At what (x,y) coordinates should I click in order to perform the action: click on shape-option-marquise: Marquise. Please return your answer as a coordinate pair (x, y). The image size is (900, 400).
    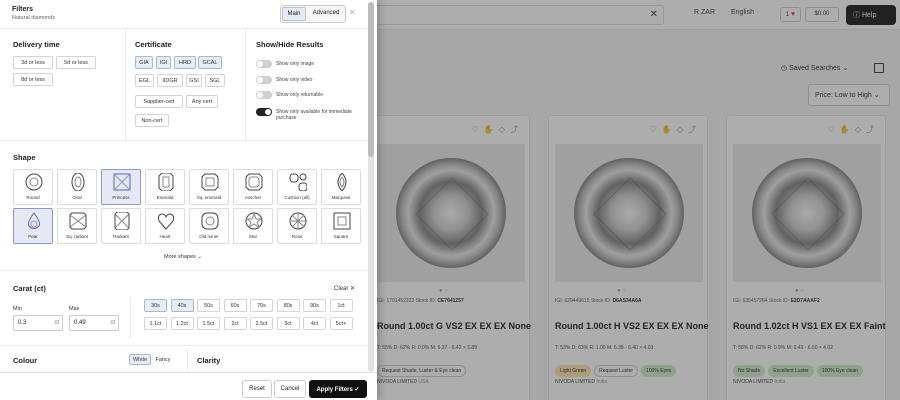
    Looking at the image, I should click on (341, 187).